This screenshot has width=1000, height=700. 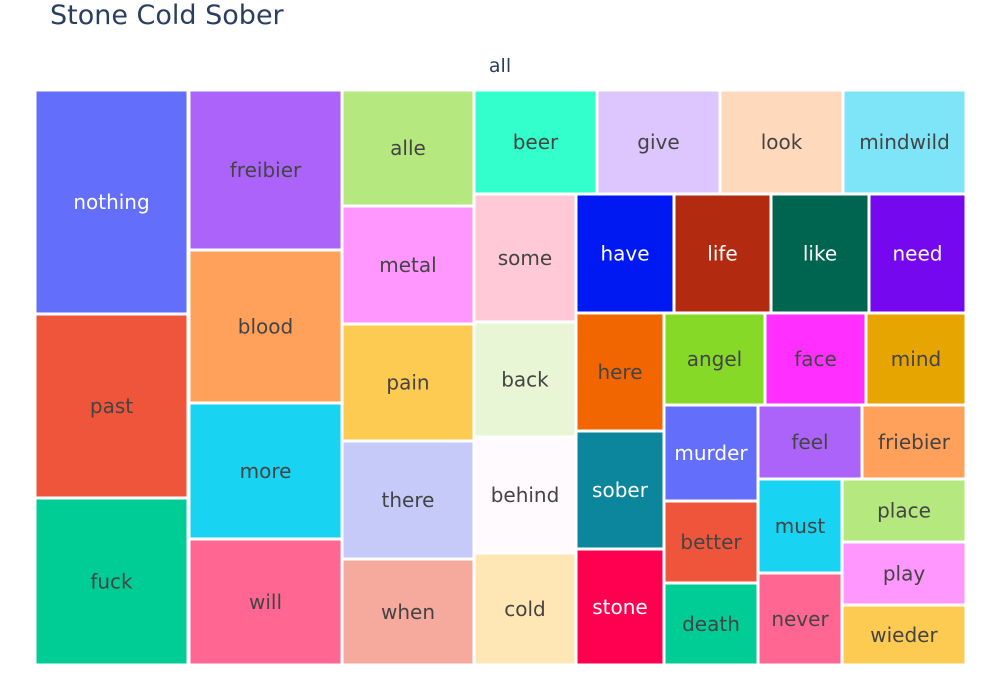 I want to click on treemap-tile-metal: metal, so click(x=408, y=265).